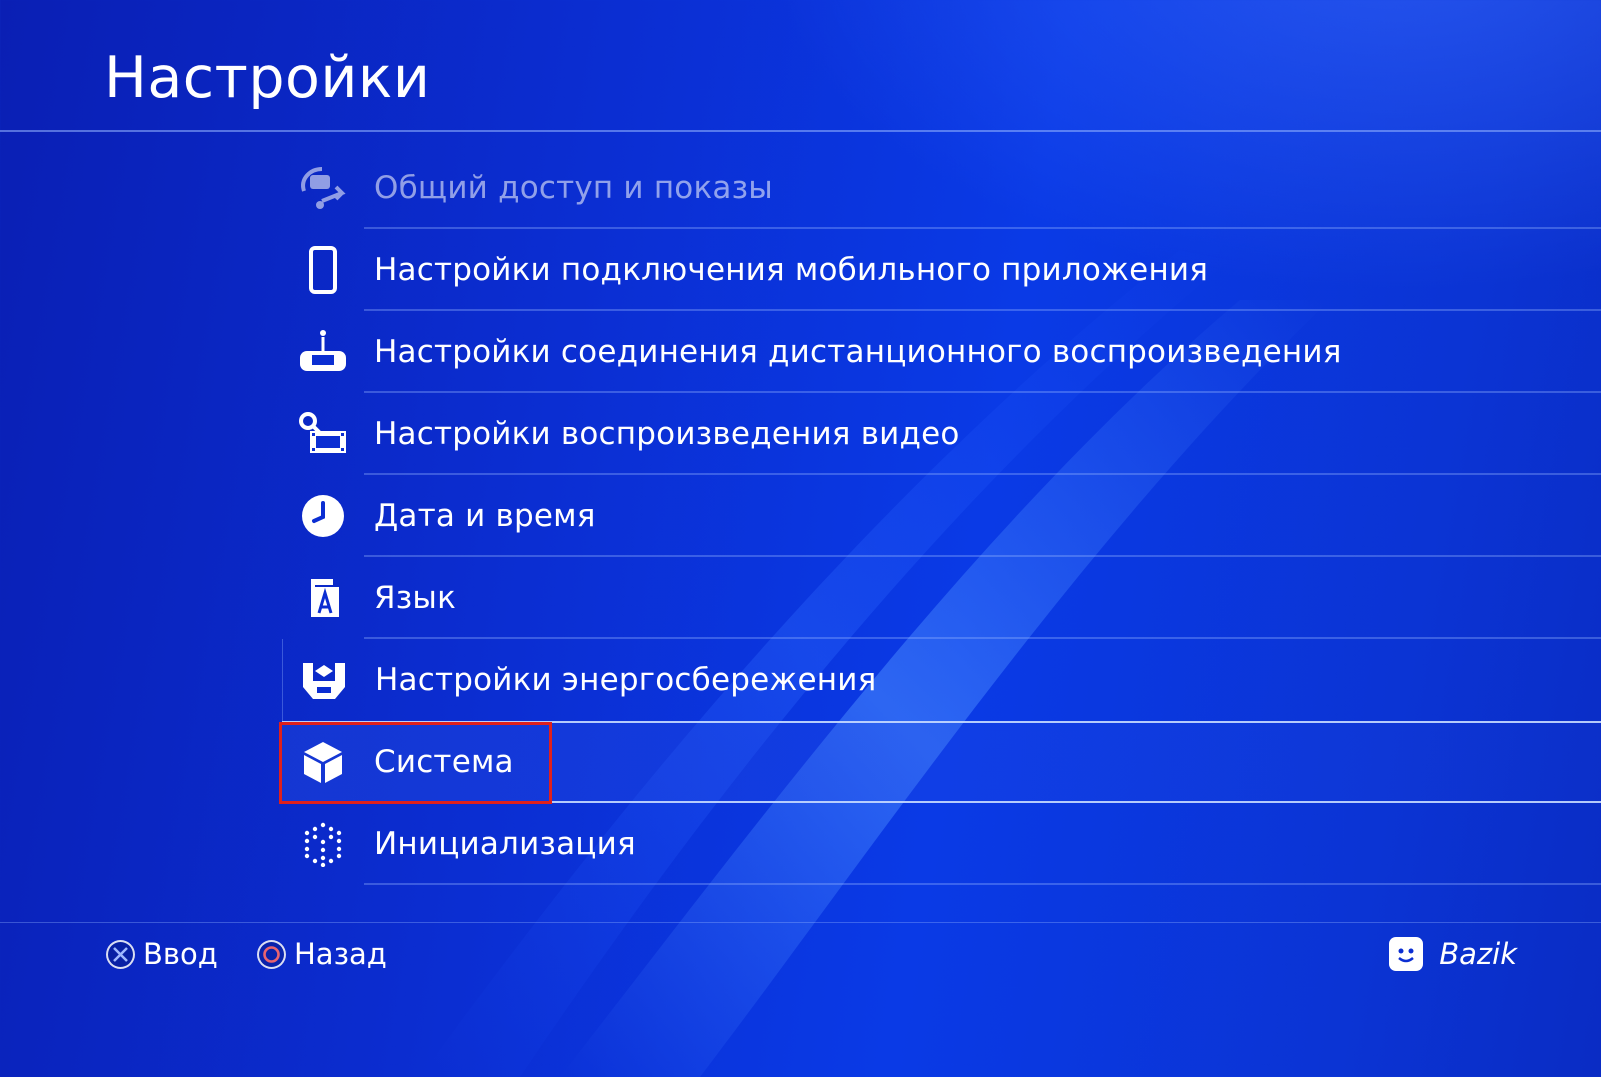 This screenshot has height=1077, width=1601. Describe the element at coordinates (267, 78) in the screenshot. I see `page-title: Настройки` at that location.